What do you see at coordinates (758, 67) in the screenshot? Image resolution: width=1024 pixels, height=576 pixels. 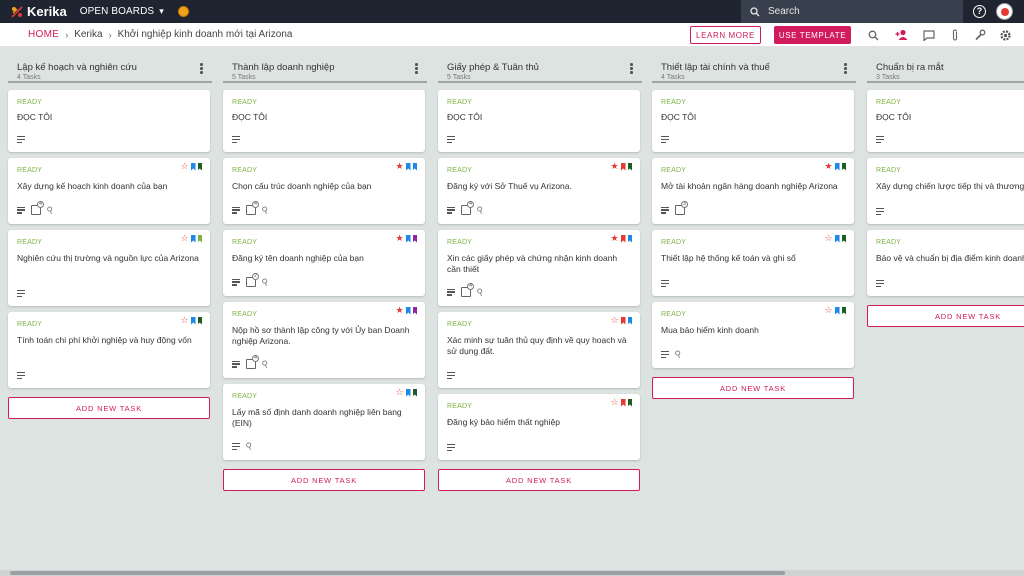 I see `column-title: Thiết lập tài chính và thuế` at bounding box center [758, 67].